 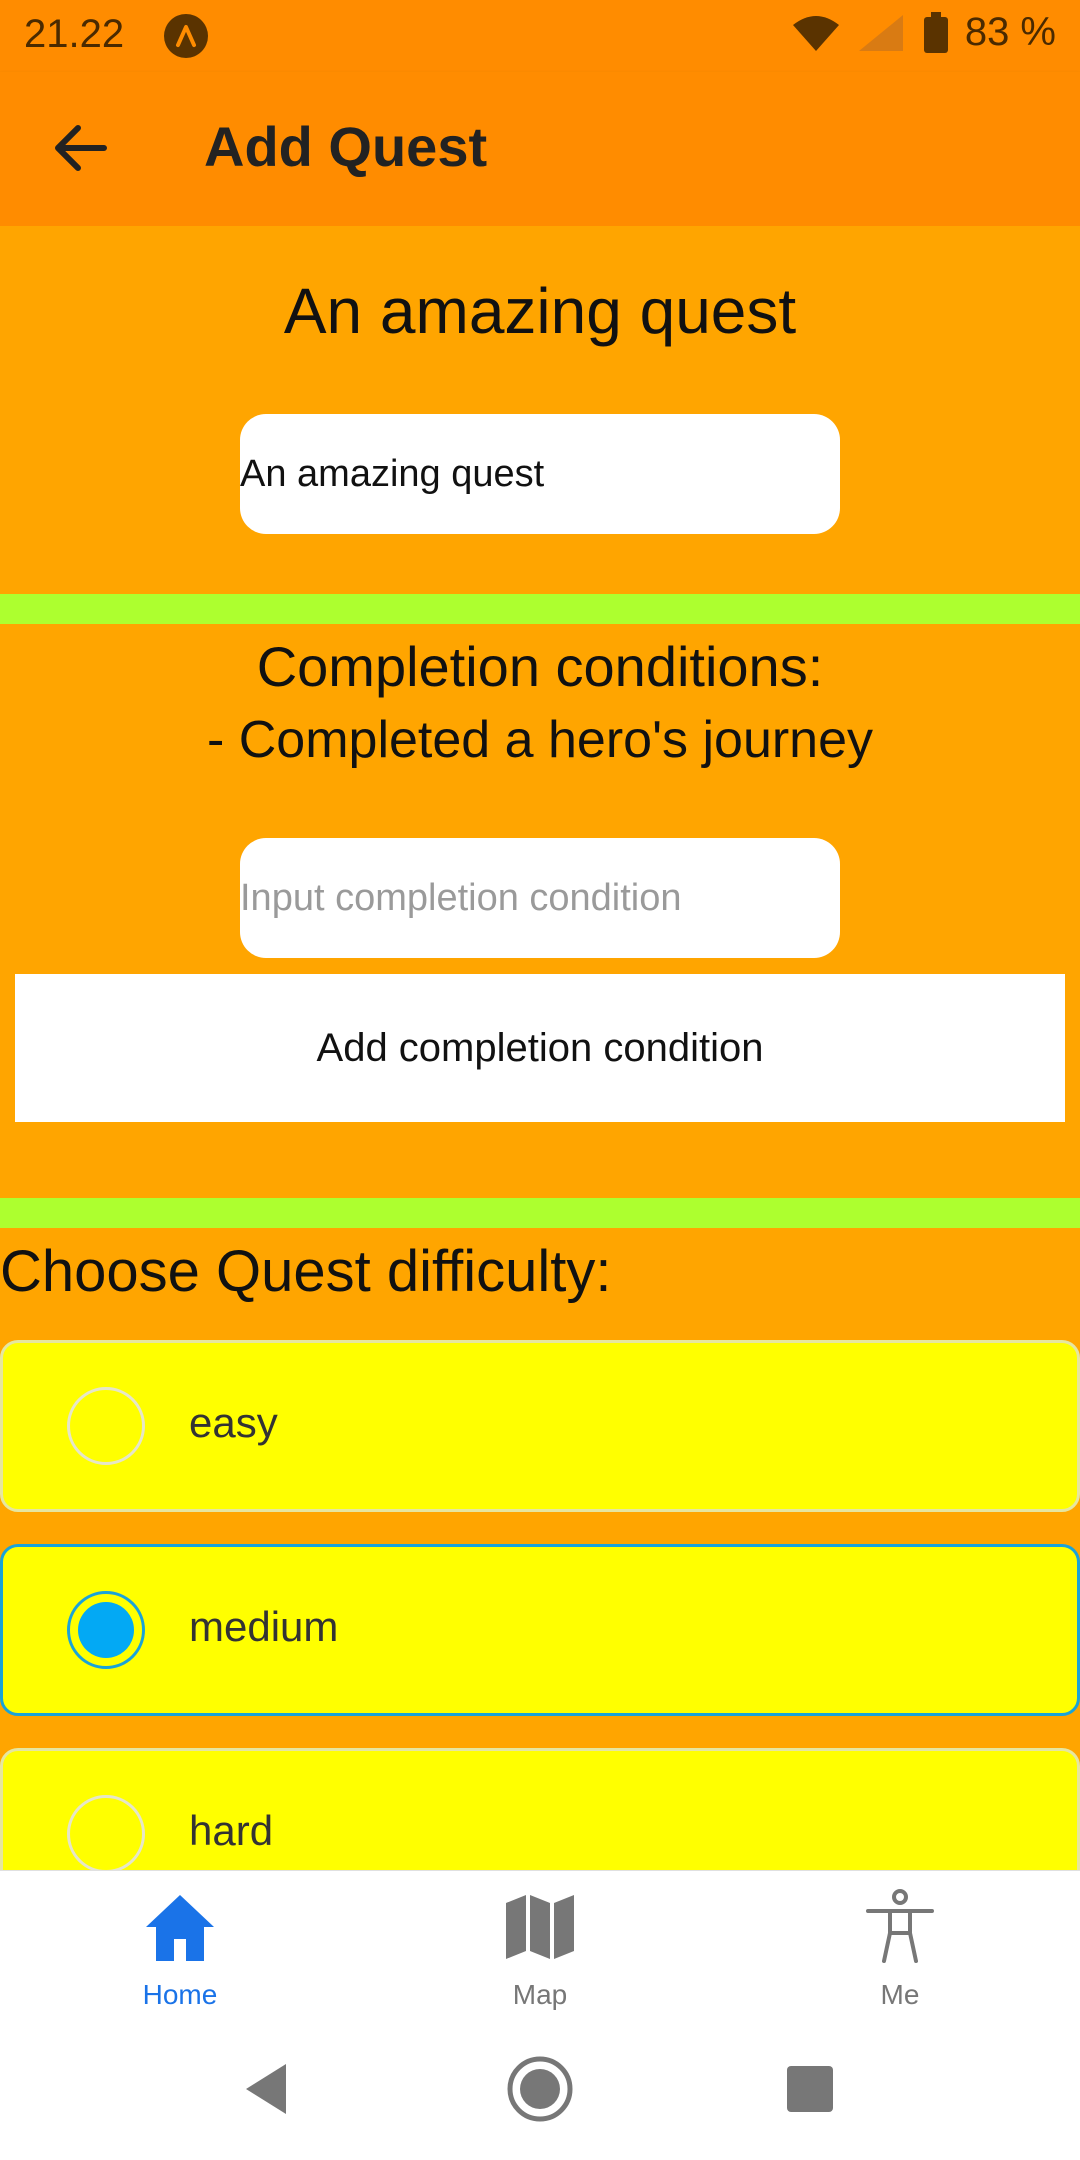 What do you see at coordinates (540, 666) in the screenshot?
I see `completion-conditions-heading: Completion conditions:` at bounding box center [540, 666].